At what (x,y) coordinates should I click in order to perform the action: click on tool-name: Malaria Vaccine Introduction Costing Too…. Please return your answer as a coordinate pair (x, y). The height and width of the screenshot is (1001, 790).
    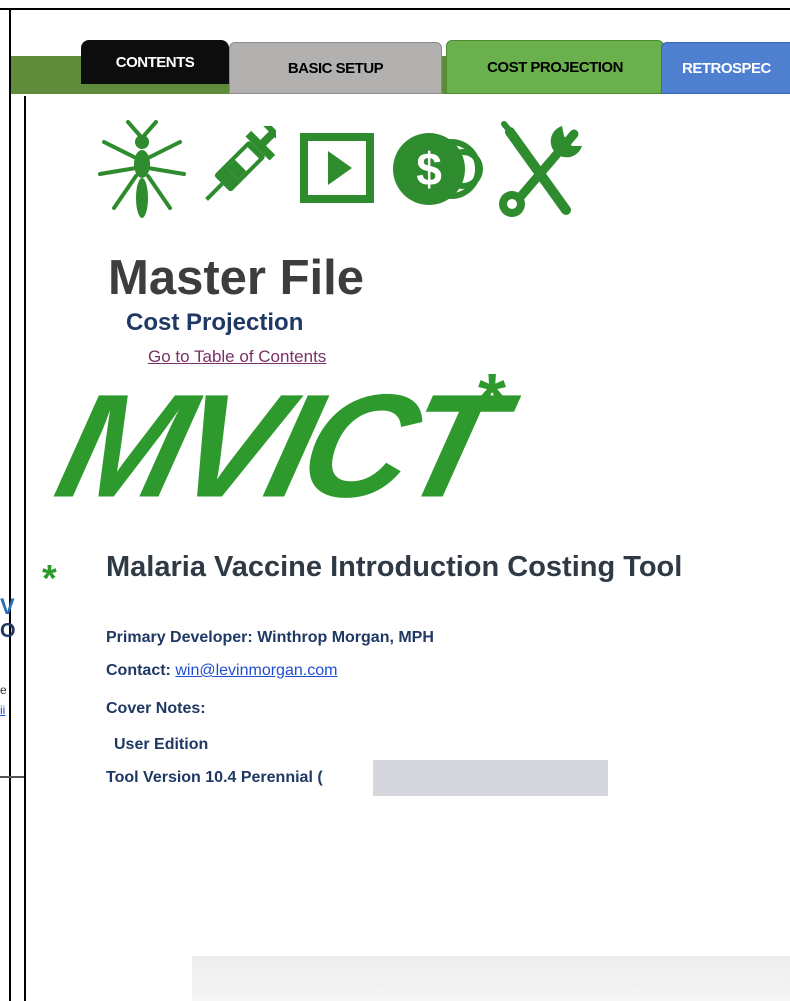
    Looking at the image, I should click on (394, 567).